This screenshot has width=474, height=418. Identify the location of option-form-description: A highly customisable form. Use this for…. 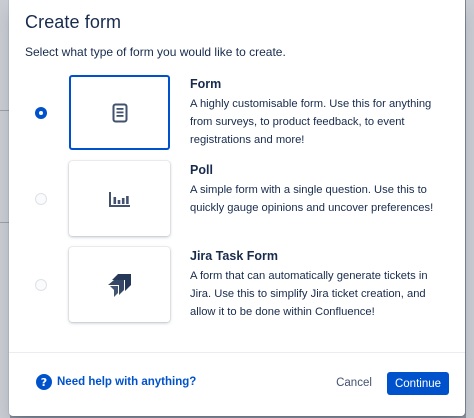
(311, 122).